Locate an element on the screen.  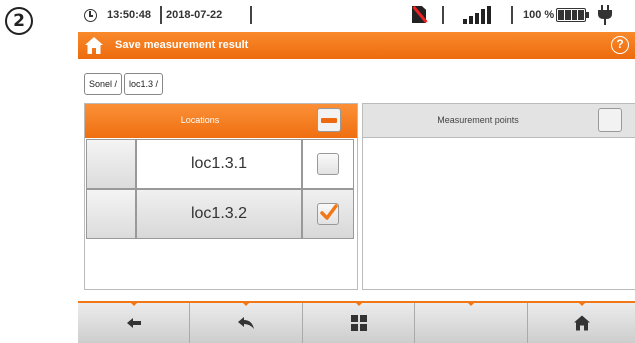
location-name: loc1.3.2 is located at coordinates (219, 214).